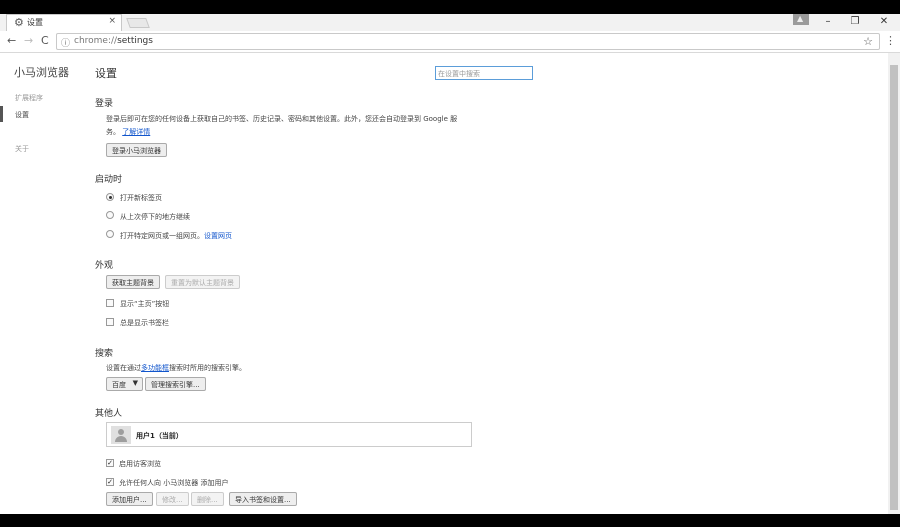  I want to click on show-home-checkbox, so click(110, 303).